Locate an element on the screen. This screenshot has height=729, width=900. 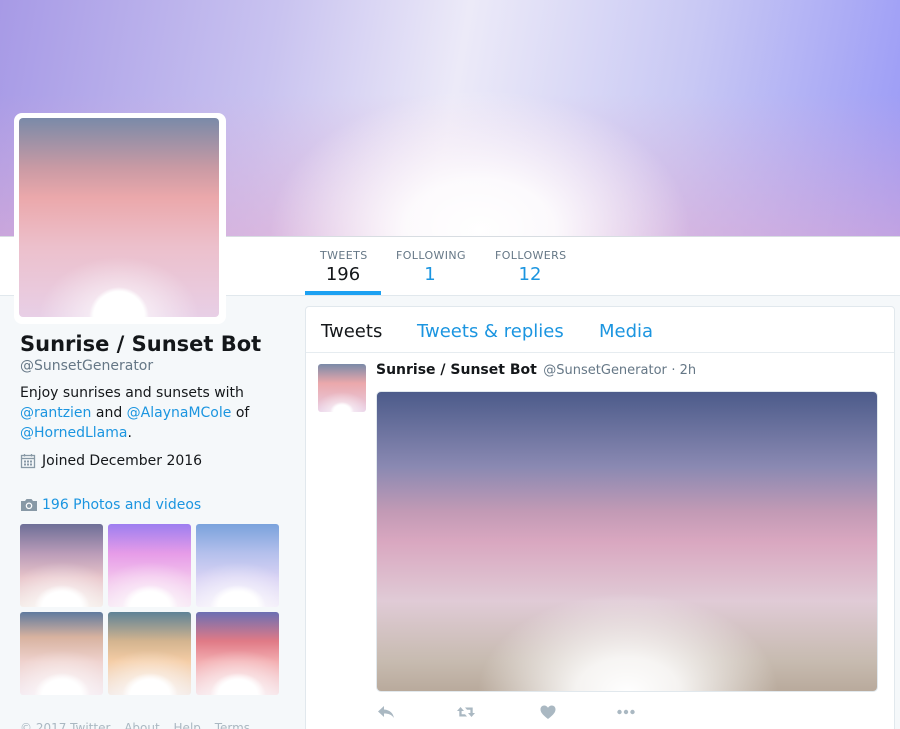
bio-text: of is located at coordinates (240, 413).